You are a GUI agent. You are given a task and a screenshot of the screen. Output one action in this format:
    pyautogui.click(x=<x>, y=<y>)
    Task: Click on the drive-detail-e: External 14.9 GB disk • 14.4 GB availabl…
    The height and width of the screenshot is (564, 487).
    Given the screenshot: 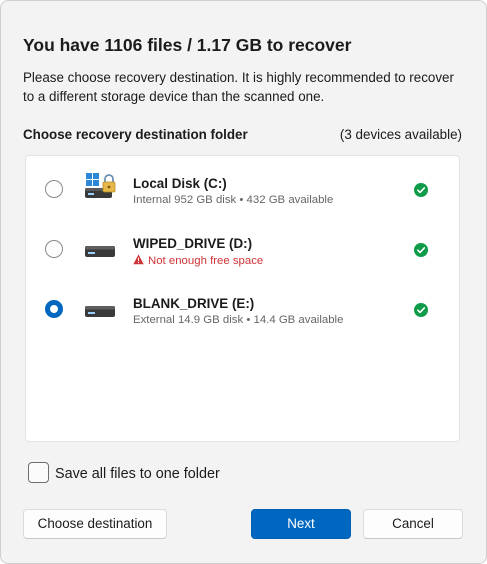 What is the action you would take?
    pyautogui.click(x=238, y=320)
    